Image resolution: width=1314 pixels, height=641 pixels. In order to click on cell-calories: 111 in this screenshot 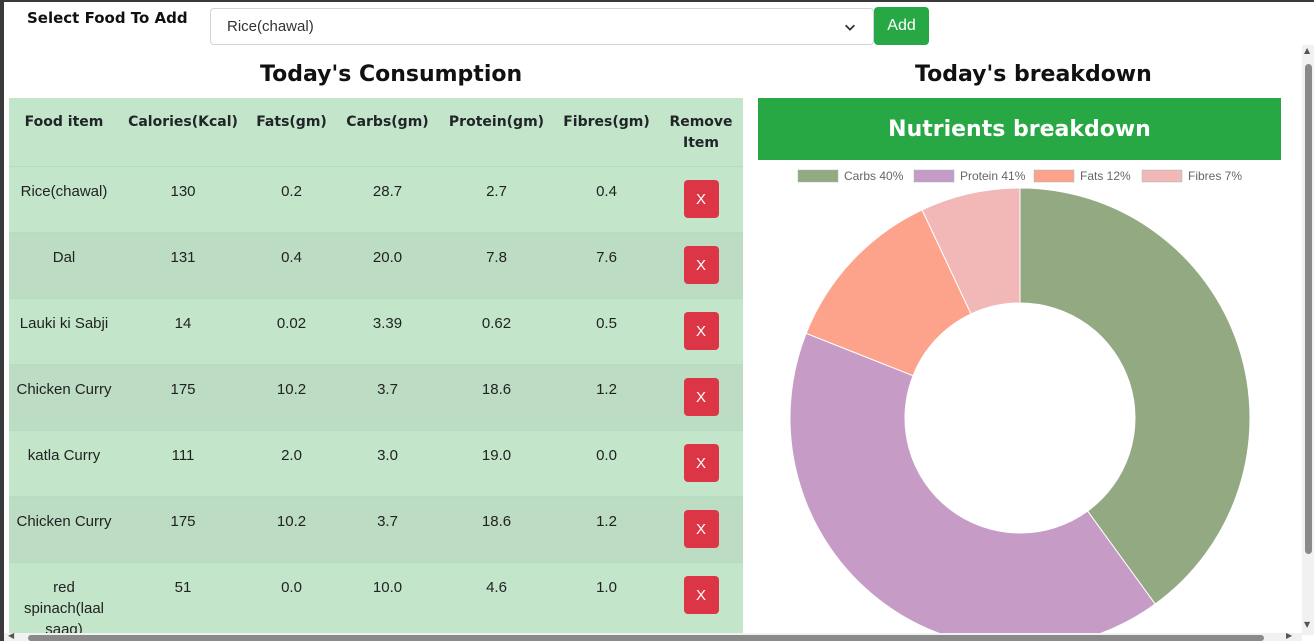, I will do `click(183, 455)`.